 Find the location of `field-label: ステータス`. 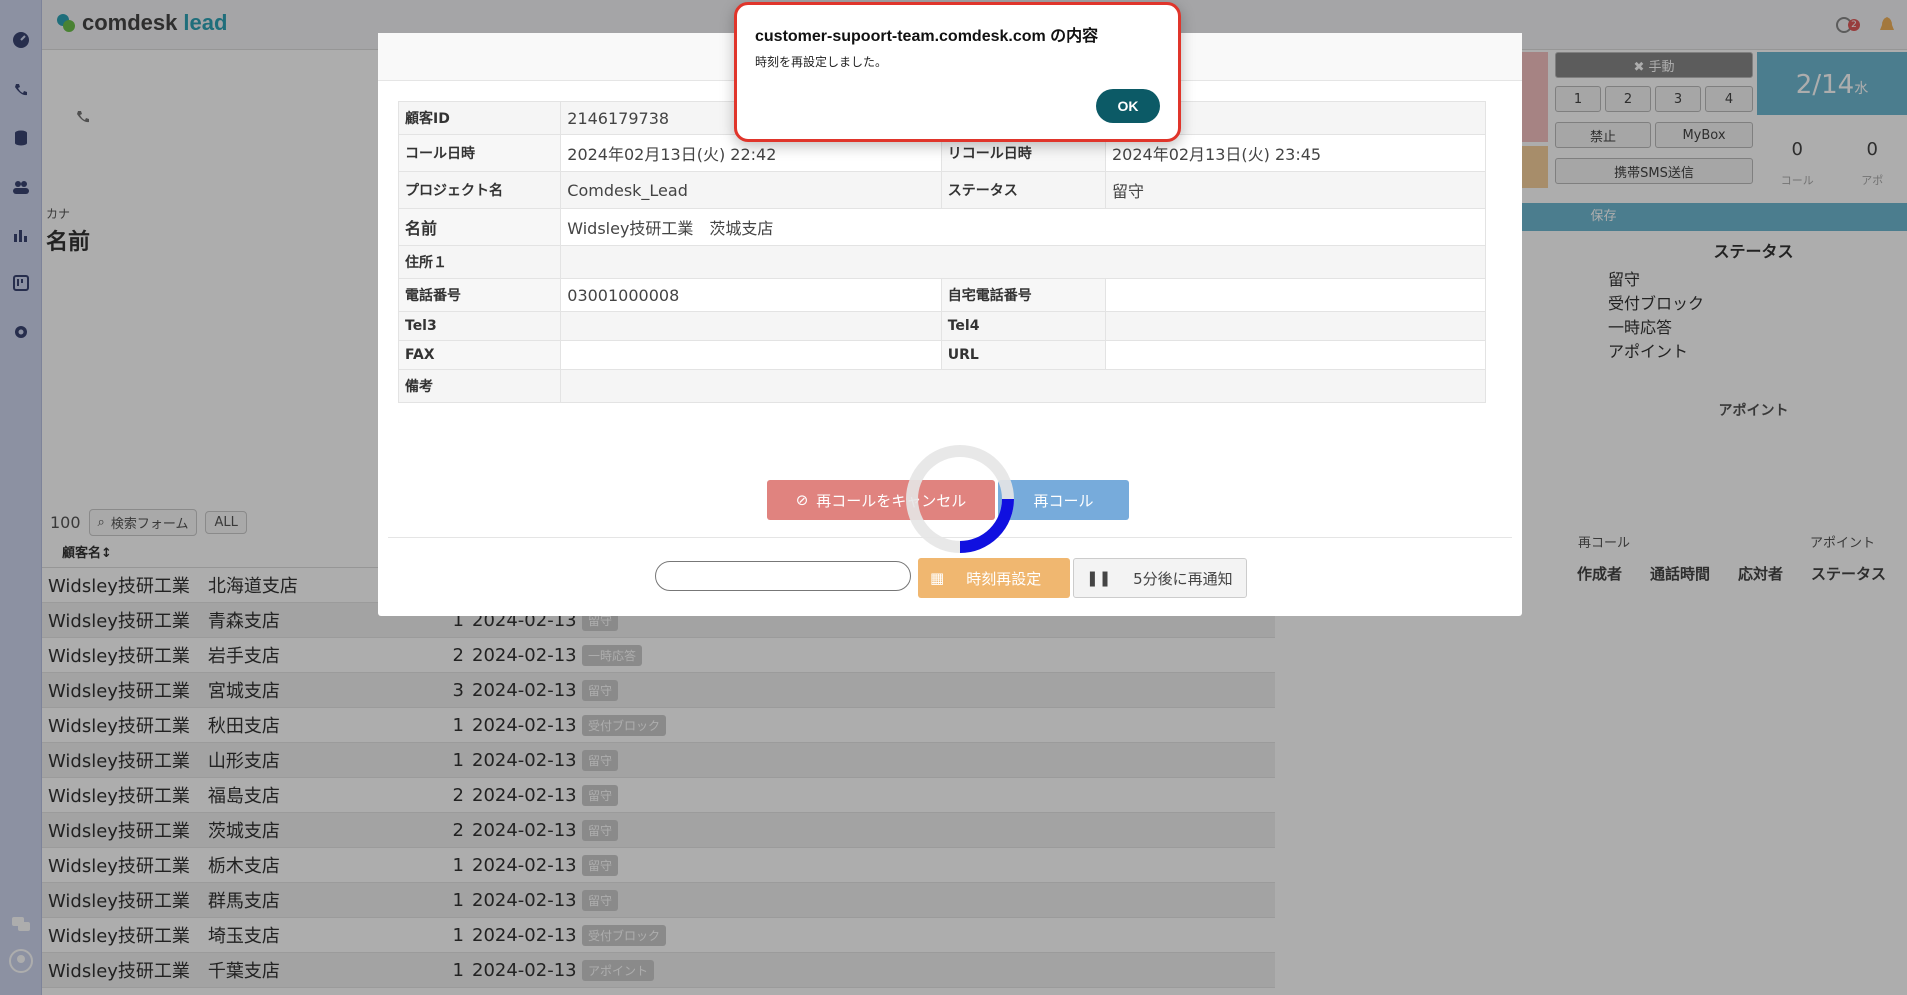

field-label: ステータス is located at coordinates (1023, 190).